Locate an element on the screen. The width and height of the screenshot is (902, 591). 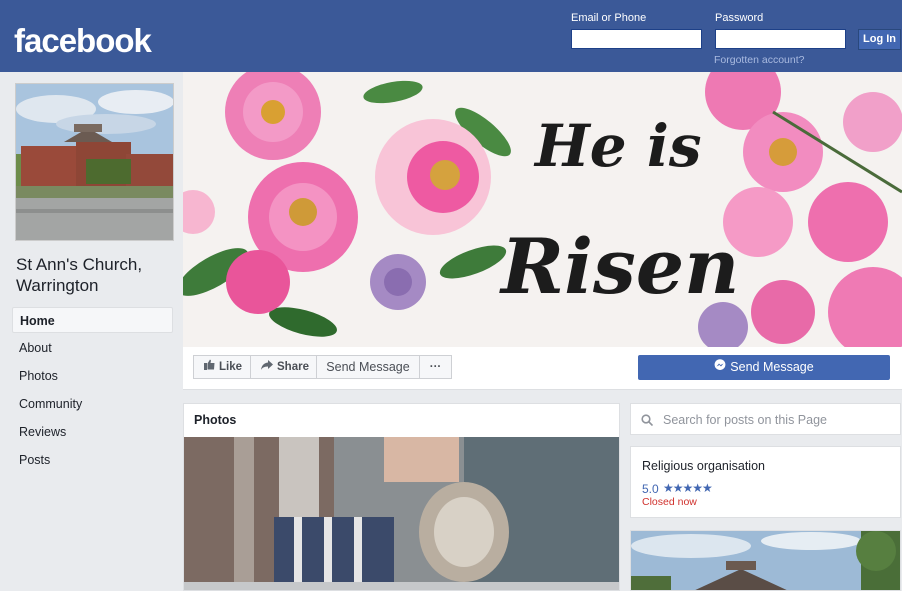
share-arrow-icon is located at coordinates (267, 367).